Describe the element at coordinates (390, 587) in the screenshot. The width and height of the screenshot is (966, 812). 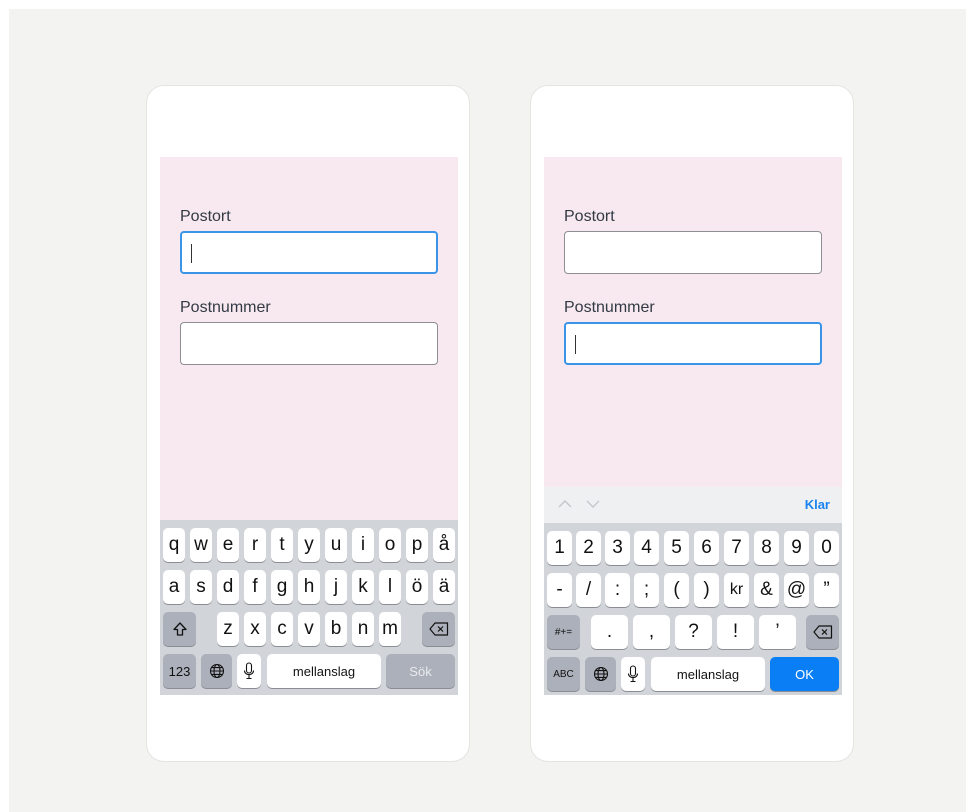
I see `key-letter: l` at that location.